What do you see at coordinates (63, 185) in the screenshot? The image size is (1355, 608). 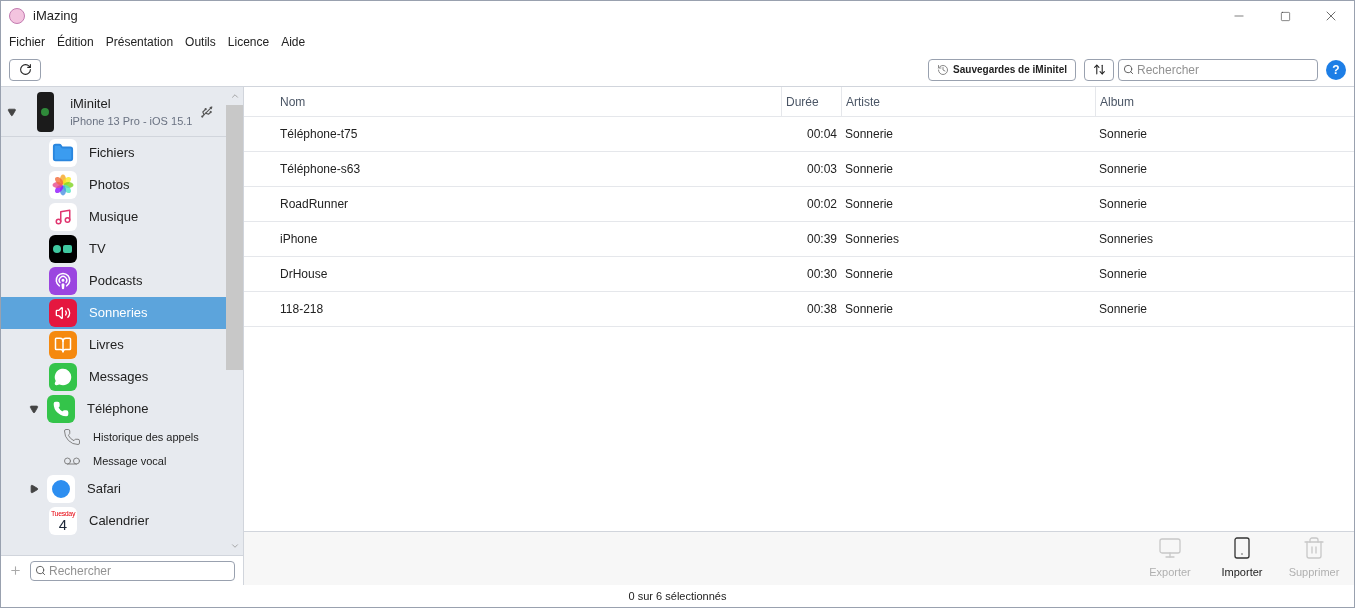 I see `flower-icon` at bounding box center [63, 185].